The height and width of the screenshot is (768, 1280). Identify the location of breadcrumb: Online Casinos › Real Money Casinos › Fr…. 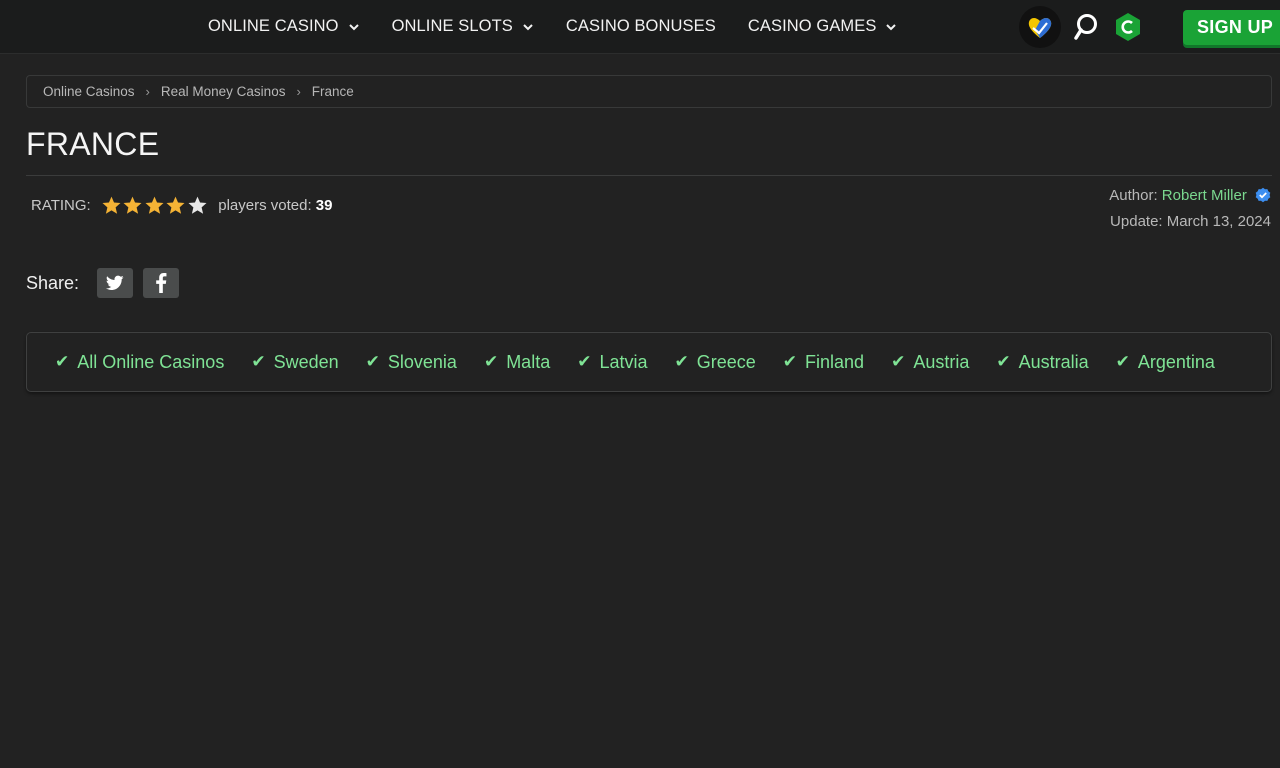
(649, 91).